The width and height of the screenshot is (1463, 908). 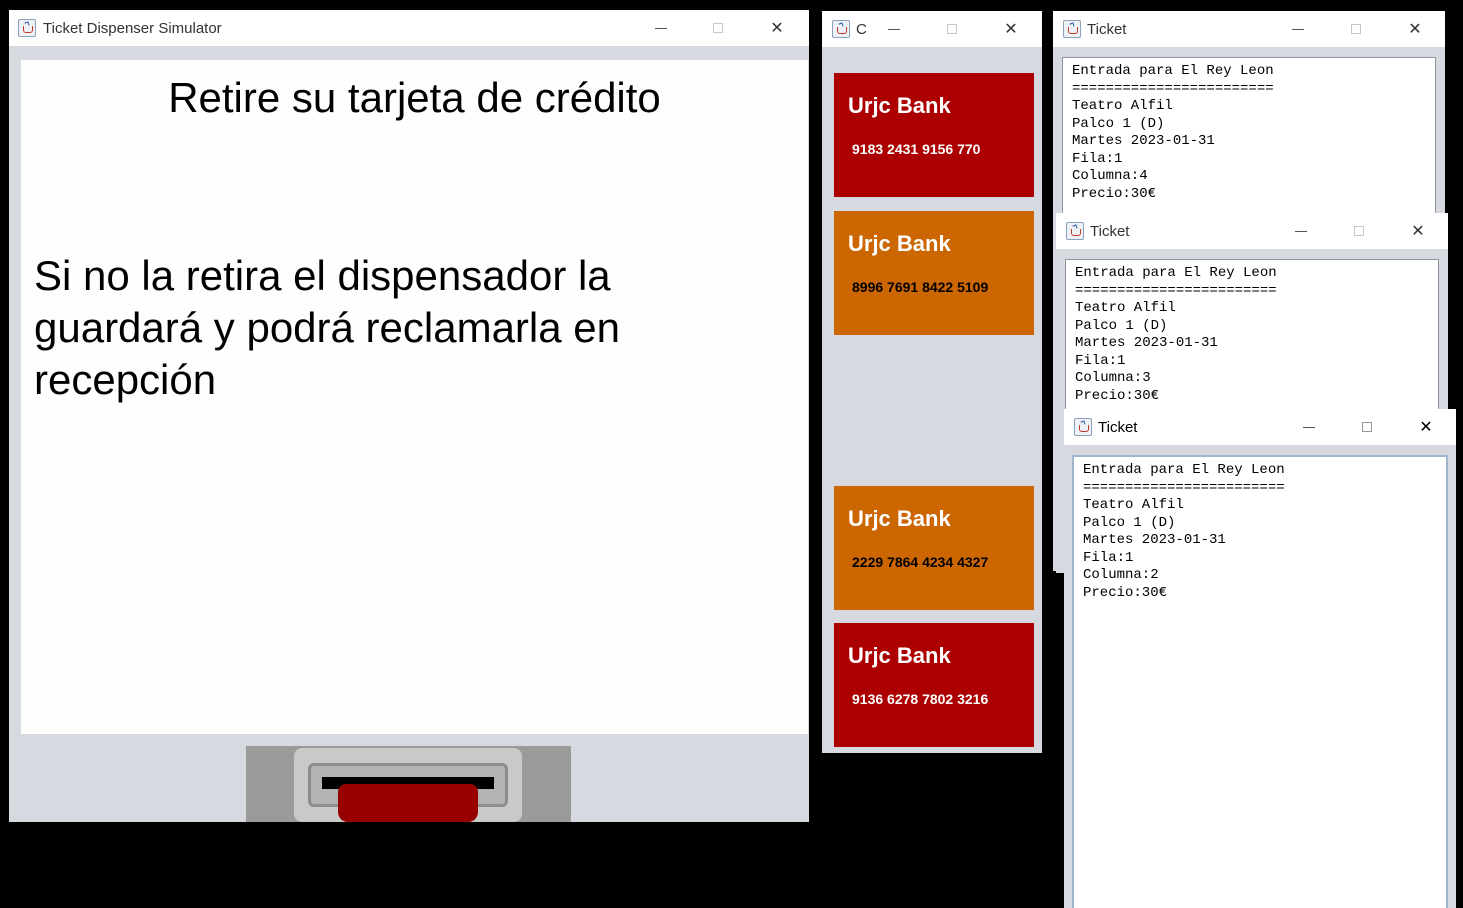 What do you see at coordinates (920, 287) in the screenshot?
I see `card-number: 8996 7691 8422 5109` at bounding box center [920, 287].